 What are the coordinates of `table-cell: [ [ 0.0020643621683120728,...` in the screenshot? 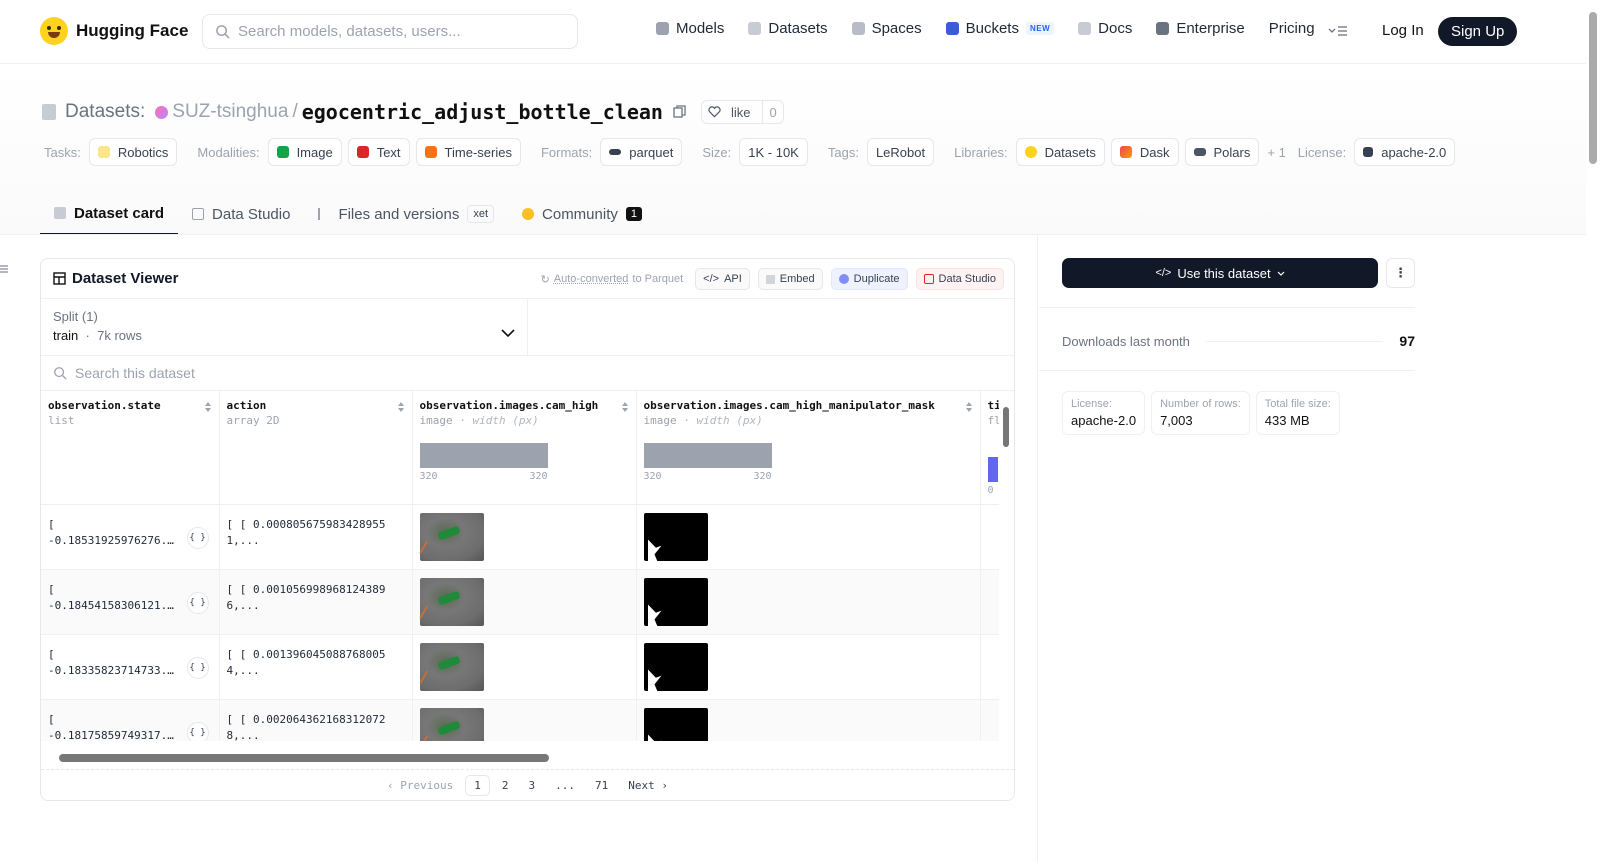 It's located at (316, 720).